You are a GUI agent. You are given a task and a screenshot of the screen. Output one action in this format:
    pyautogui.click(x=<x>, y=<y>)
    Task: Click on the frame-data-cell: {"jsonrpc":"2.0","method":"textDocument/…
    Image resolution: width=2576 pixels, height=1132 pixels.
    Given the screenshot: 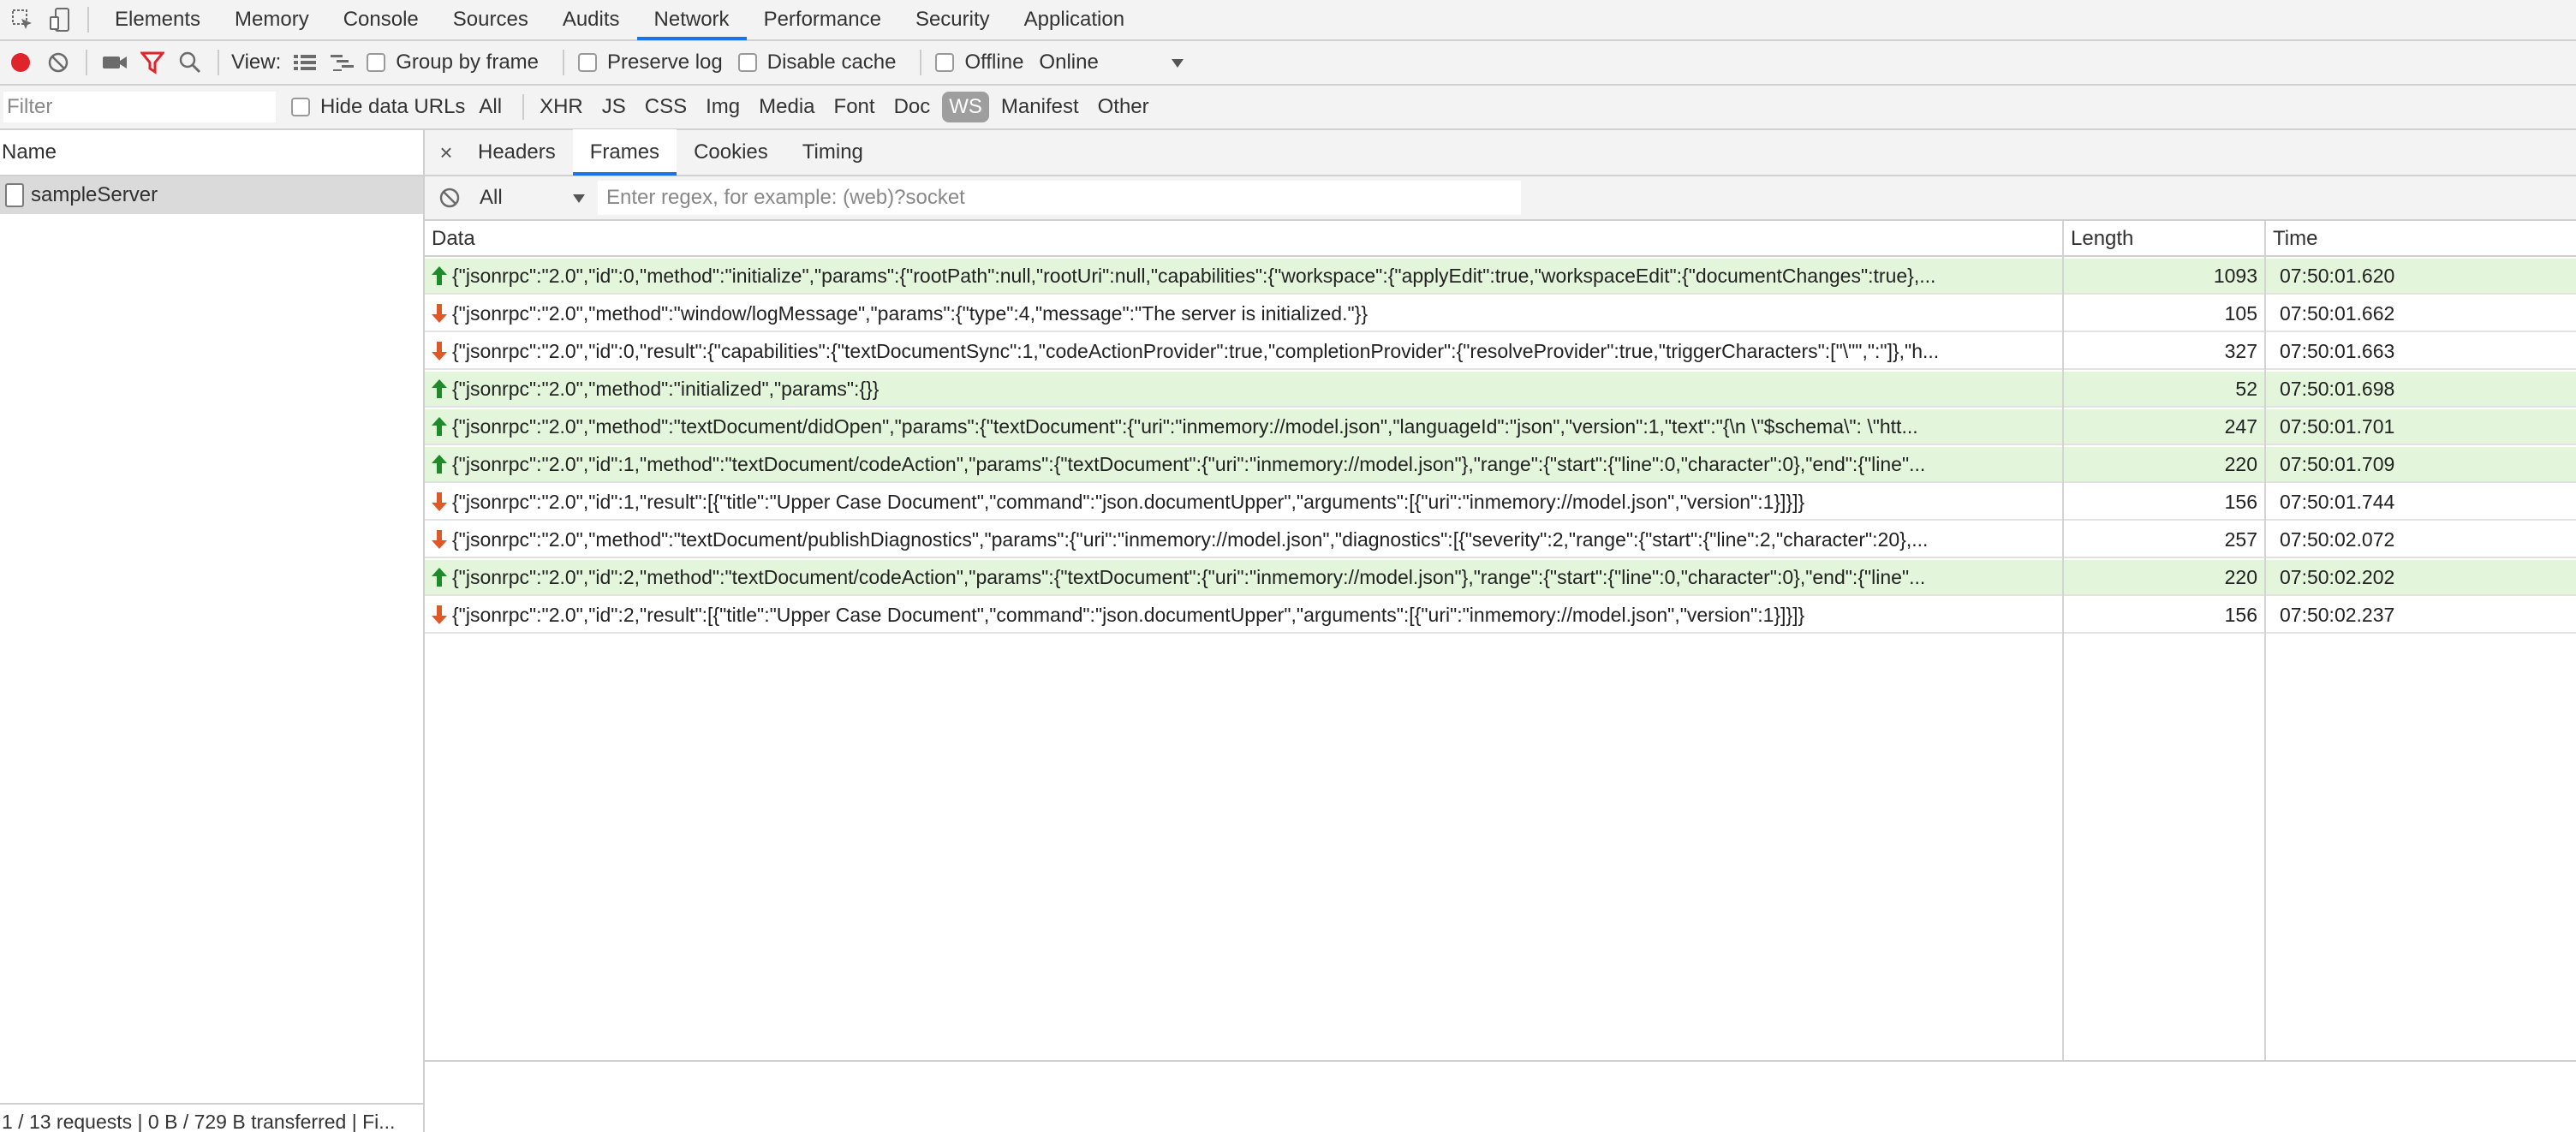 What is the action you would take?
    pyautogui.click(x=1244, y=427)
    